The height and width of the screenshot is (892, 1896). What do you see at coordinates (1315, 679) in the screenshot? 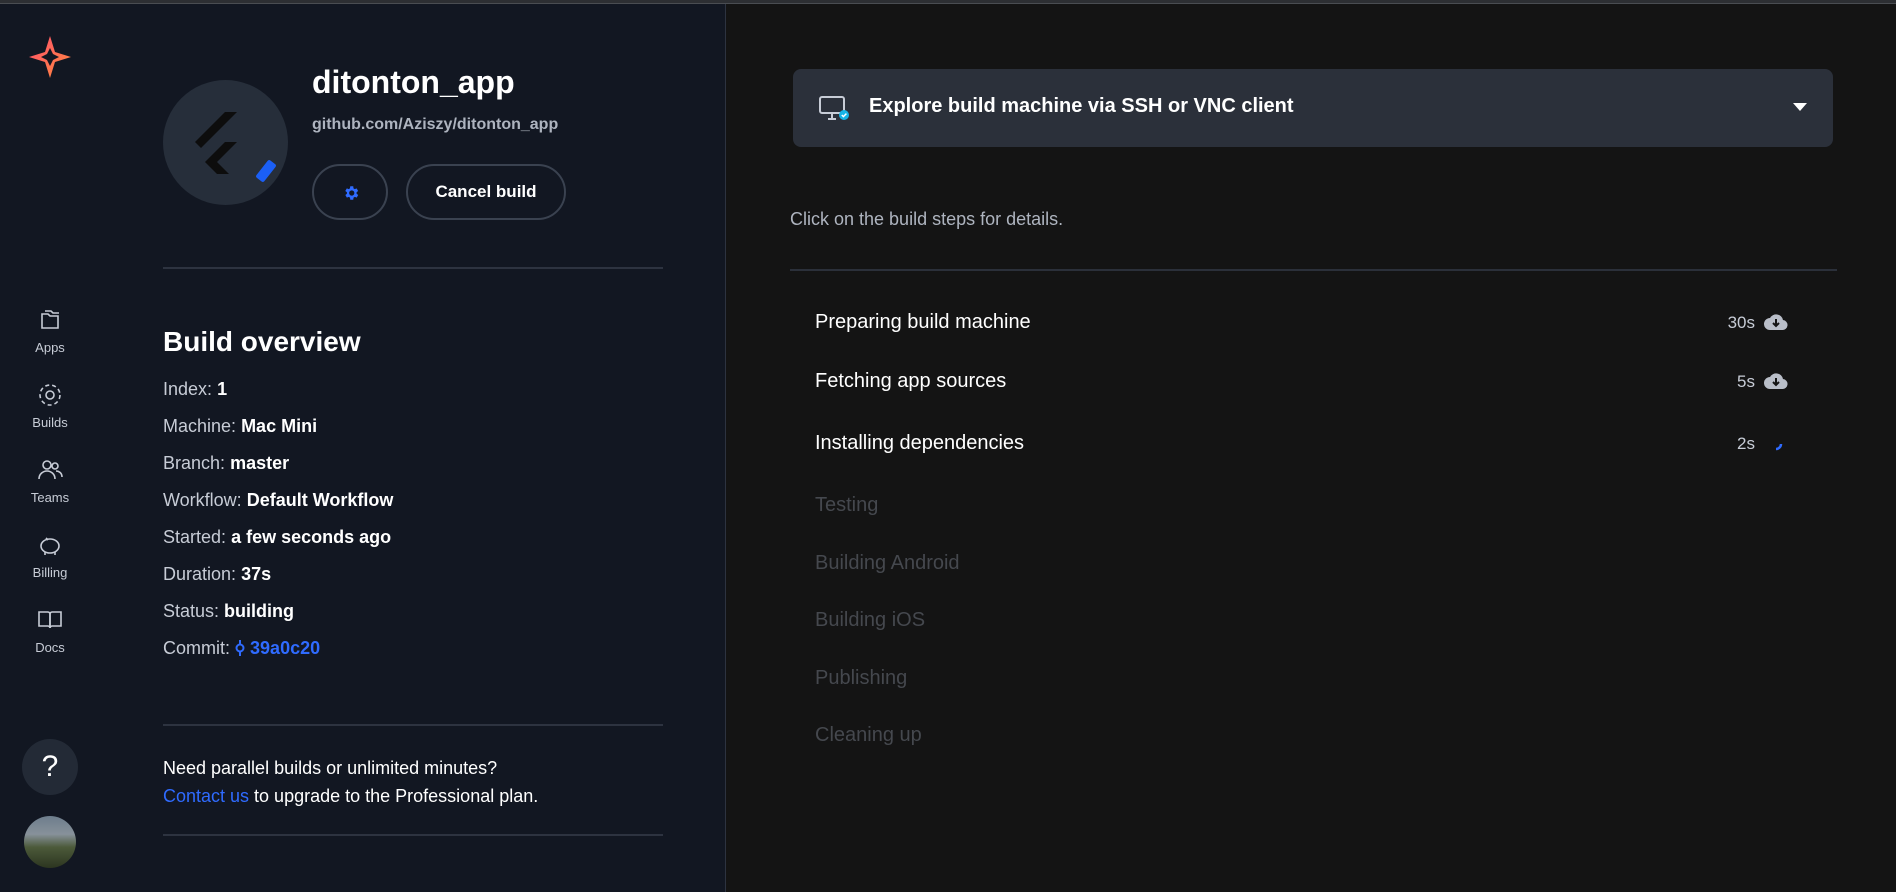
I see `build-step-publishing: Publishing` at bounding box center [1315, 679].